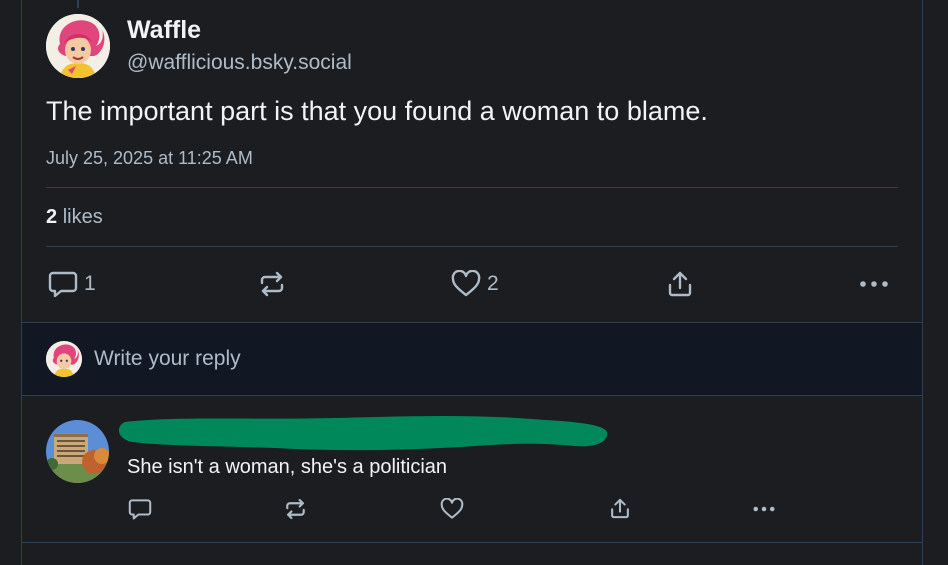  I want to click on reply-more-options-button, so click(764, 509).